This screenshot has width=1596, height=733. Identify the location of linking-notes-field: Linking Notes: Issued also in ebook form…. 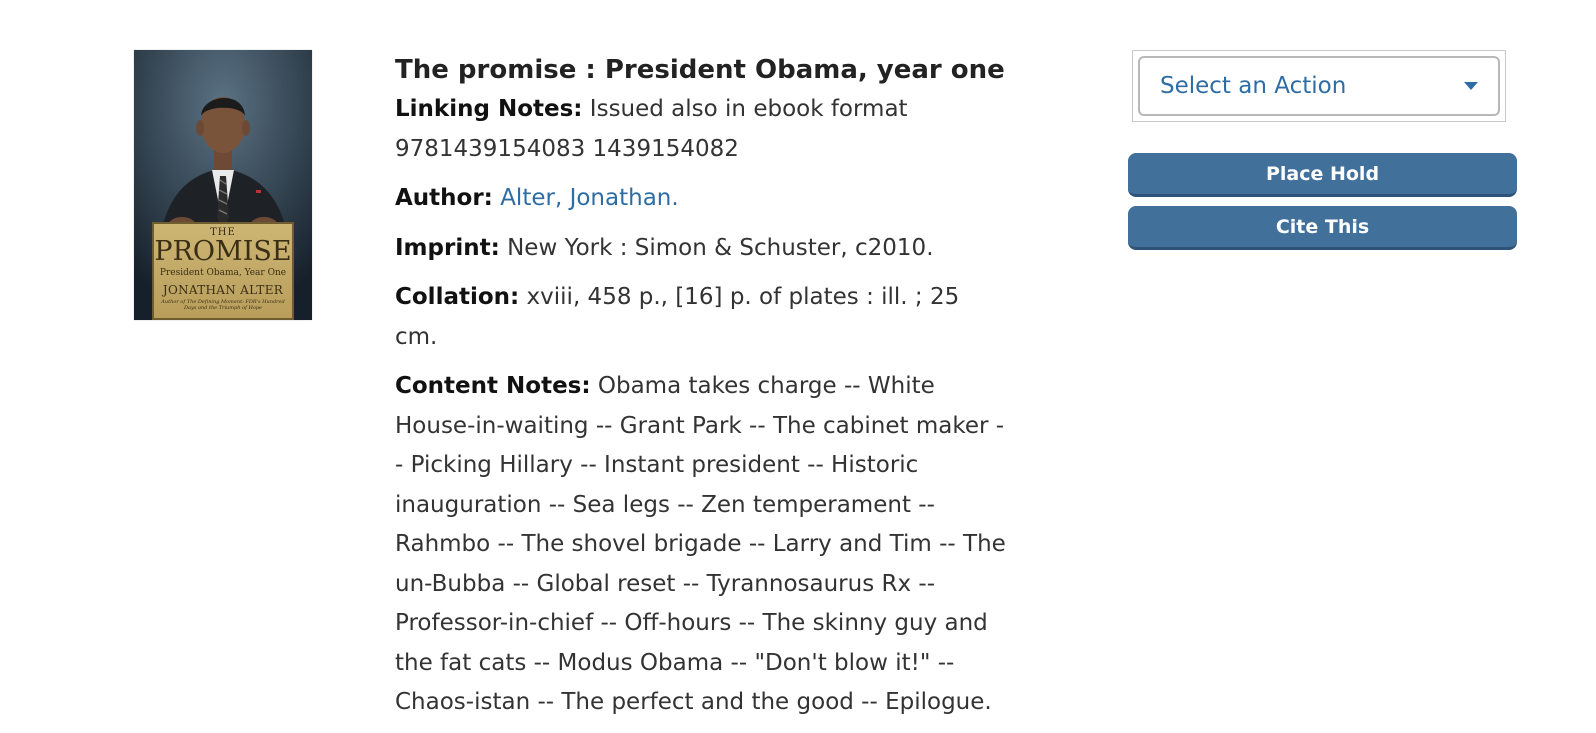
(701, 129).